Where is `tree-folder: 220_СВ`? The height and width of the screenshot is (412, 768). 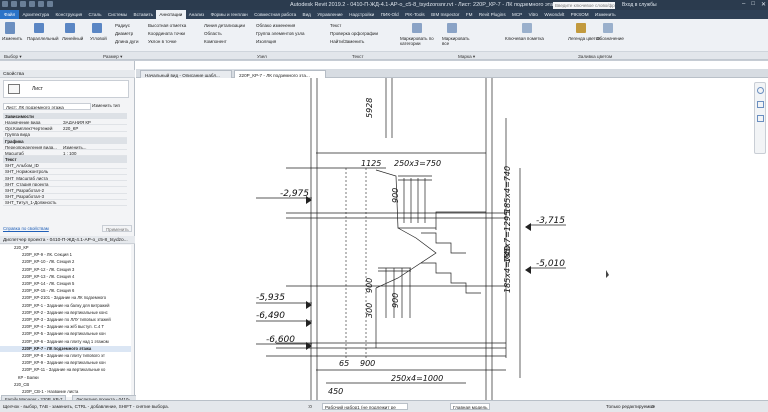 tree-folder: 220_СВ is located at coordinates (65, 385).